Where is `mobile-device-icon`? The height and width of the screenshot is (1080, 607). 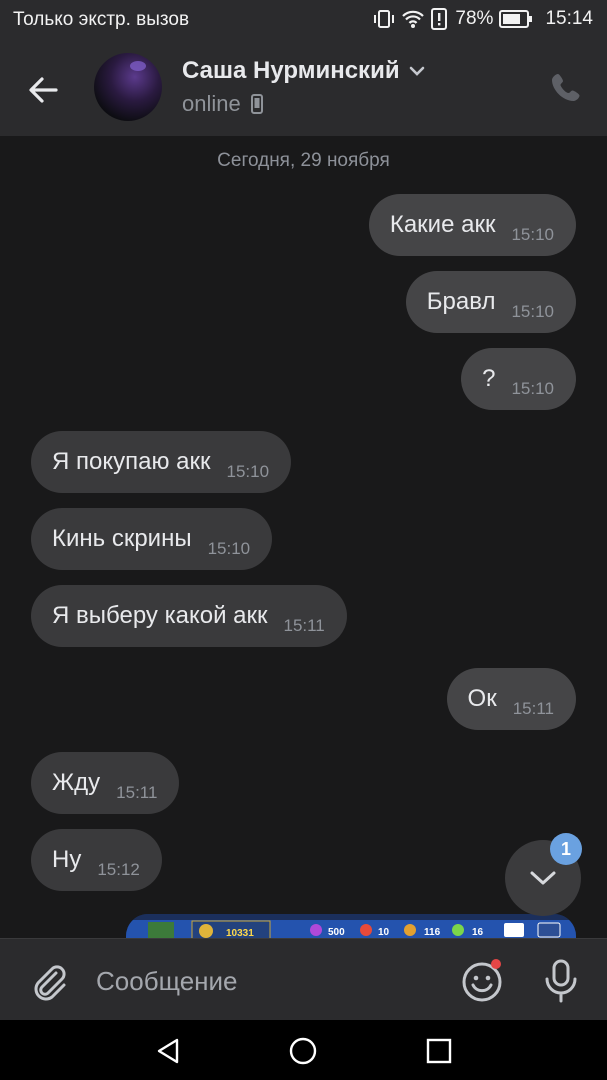
mobile-device-icon is located at coordinates (256, 104).